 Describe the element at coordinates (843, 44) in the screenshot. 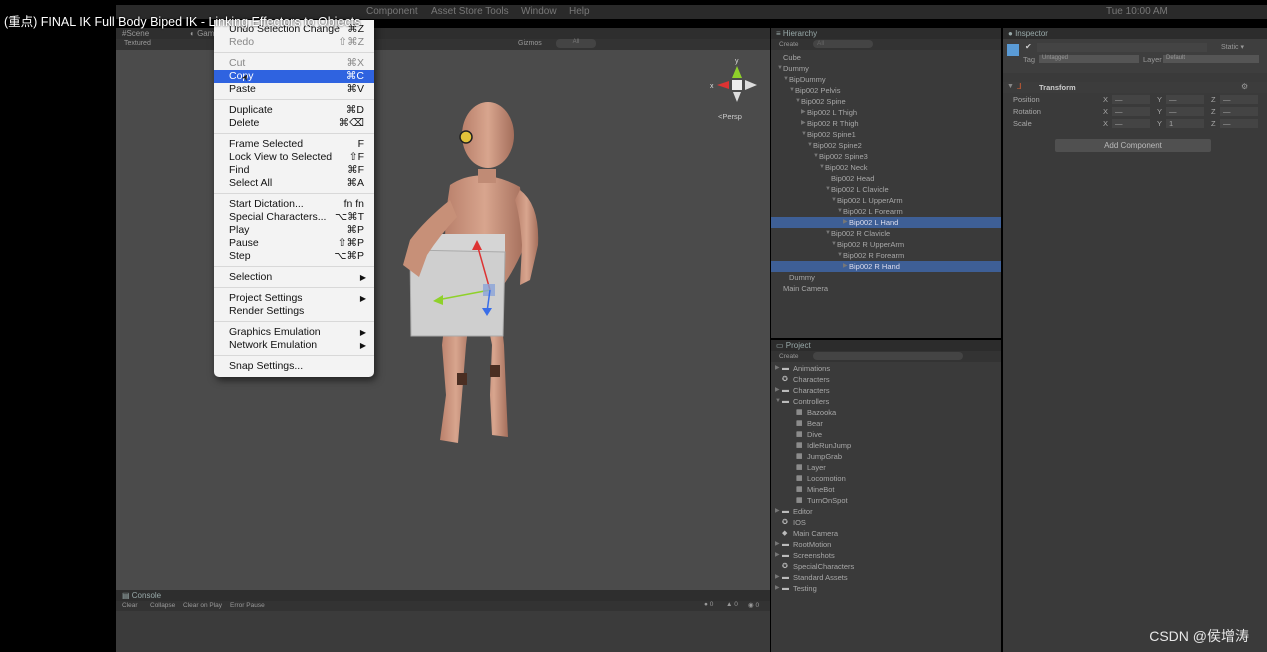

I see `hierarchy-search-input: All` at that location.